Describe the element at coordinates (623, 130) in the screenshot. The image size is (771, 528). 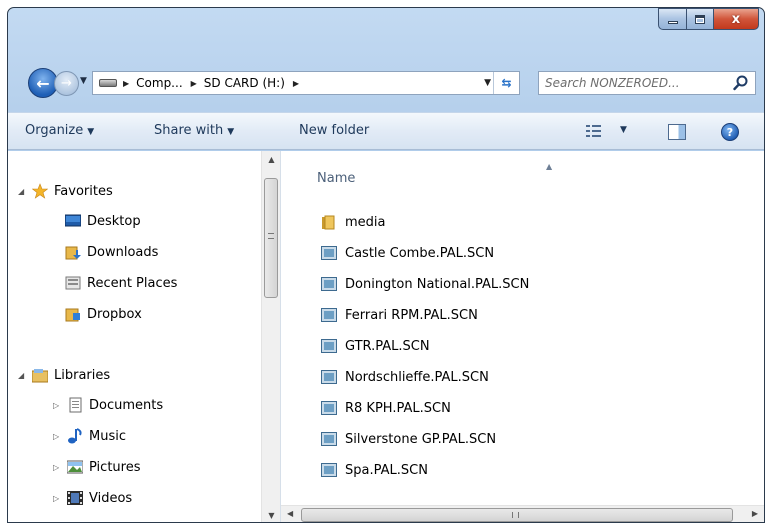
I see `view-options-dropdown: ▼` at that location.